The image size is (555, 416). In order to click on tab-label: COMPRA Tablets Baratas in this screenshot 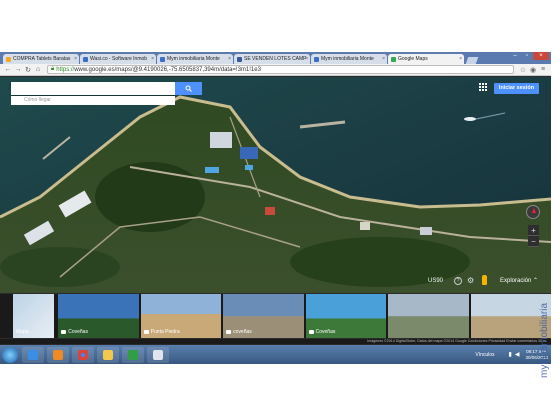, I will do `click(42, 59)`.